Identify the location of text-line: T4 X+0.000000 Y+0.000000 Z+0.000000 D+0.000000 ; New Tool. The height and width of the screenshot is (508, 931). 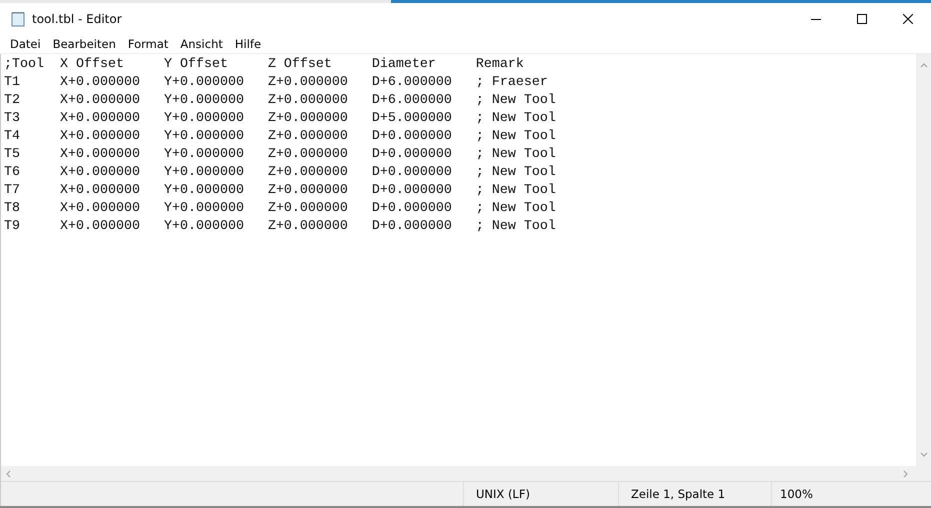
(280, 137).